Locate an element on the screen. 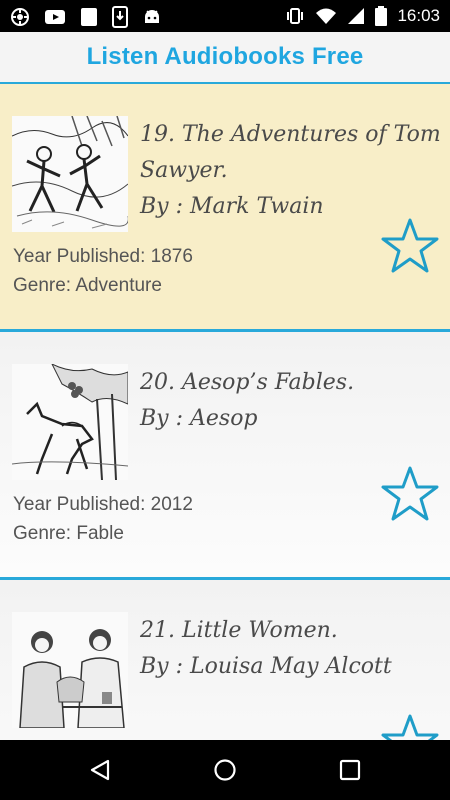 This screenshot has width=450, height=800. phone-download-icon is located at coordinates (120, 17).